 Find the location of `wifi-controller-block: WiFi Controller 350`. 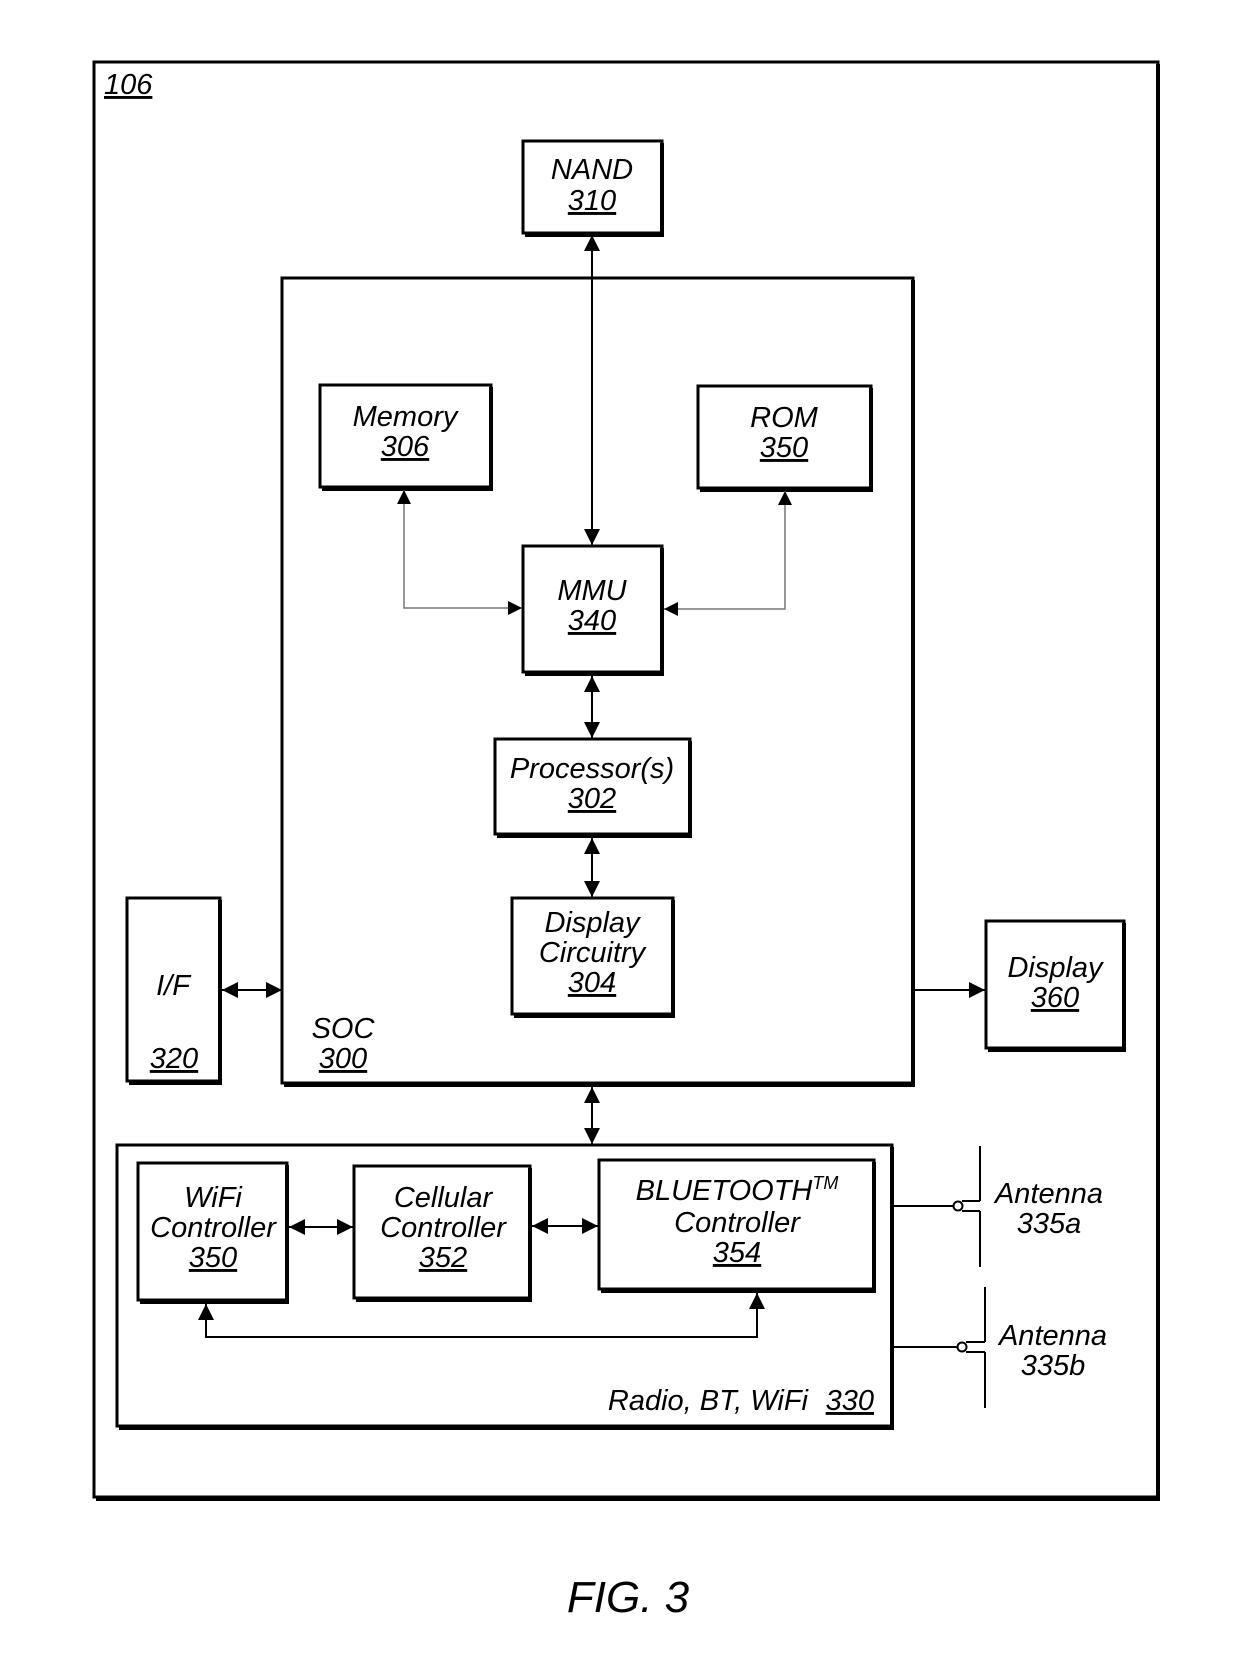

wifi-controller-block: WiFi Controller 350 is located at coordinates (212, 1232).